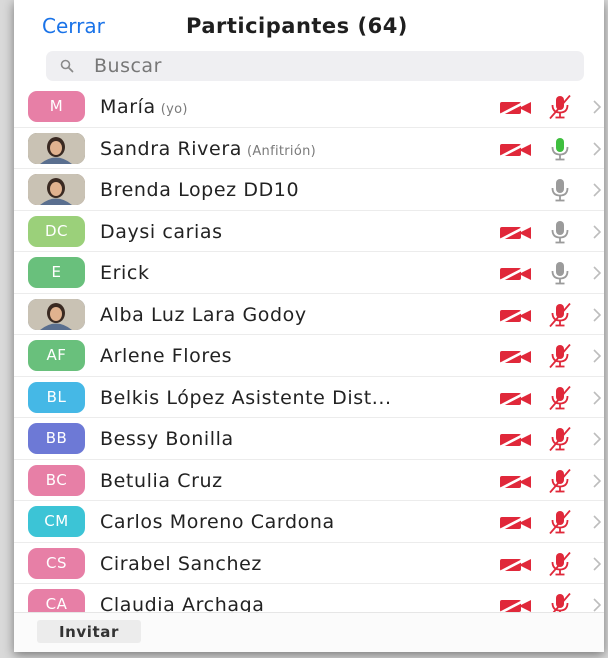 Image resolution: width=608 pixels, height=658 pixels. I want to click on participant-row: CS Cirabel Sanchez, so click(309, 563).